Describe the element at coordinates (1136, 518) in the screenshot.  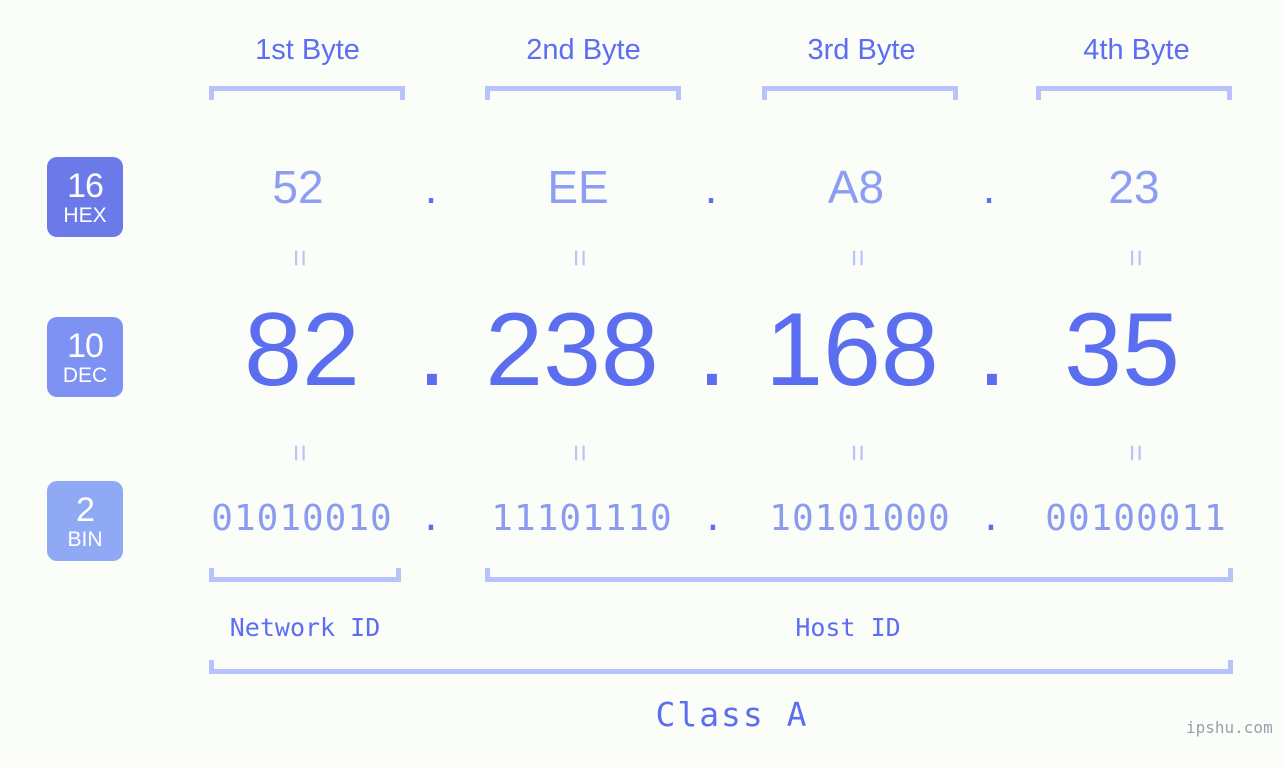
I see `bin-octet-4: 00100011` at that location.